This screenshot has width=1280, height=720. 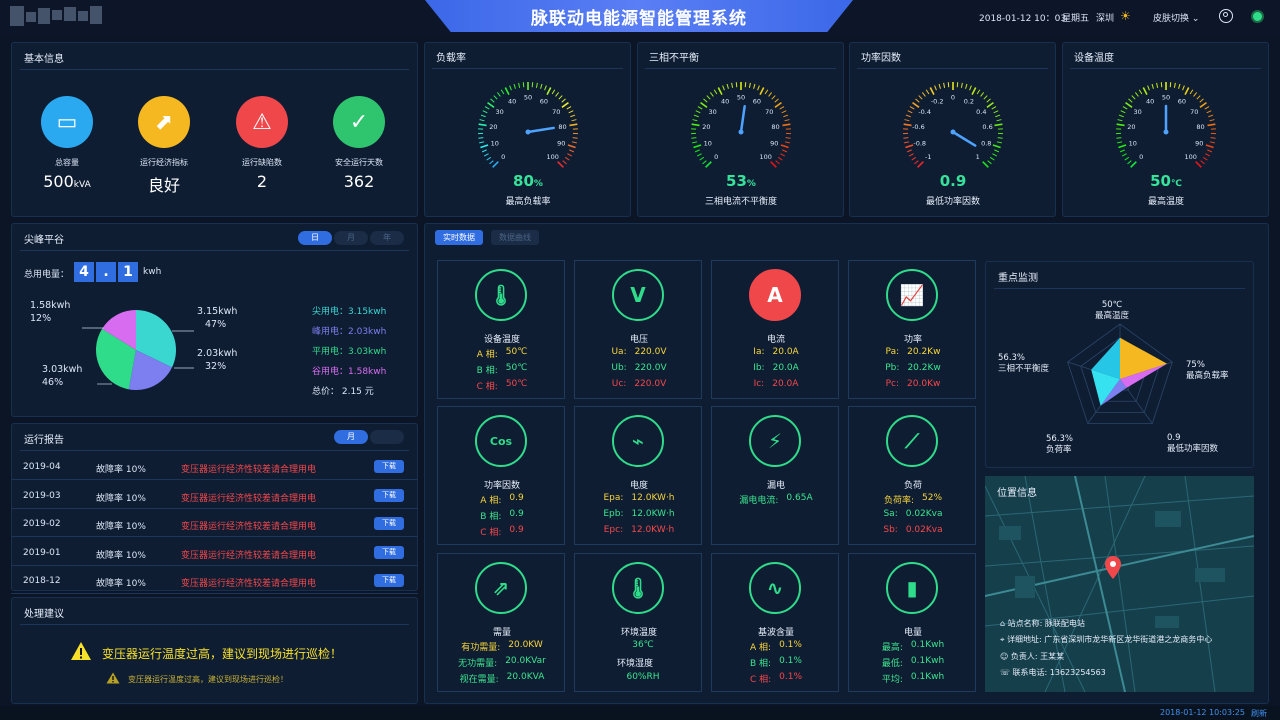 I want to click on report-rate: 故障率 10%, so click(x=121, y=470).